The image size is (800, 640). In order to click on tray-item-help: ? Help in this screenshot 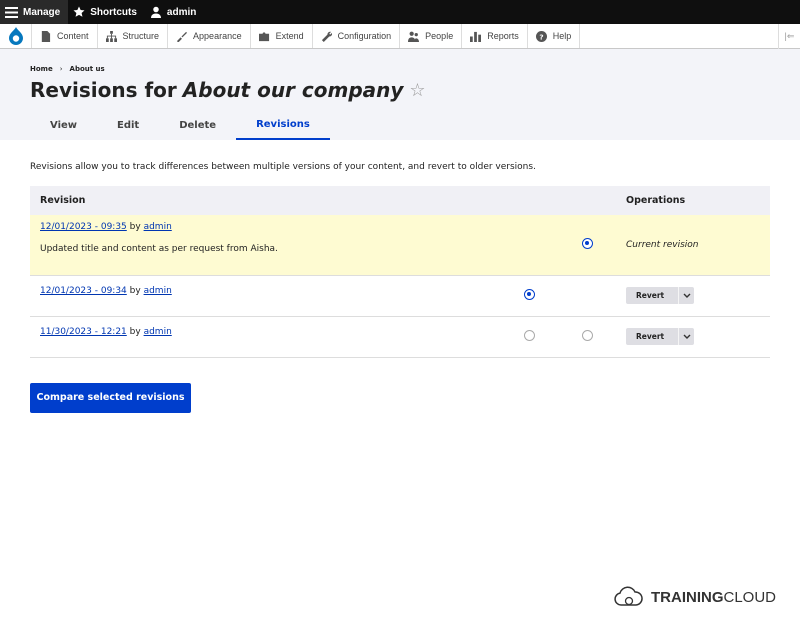, I will do `click(554, 36)`.